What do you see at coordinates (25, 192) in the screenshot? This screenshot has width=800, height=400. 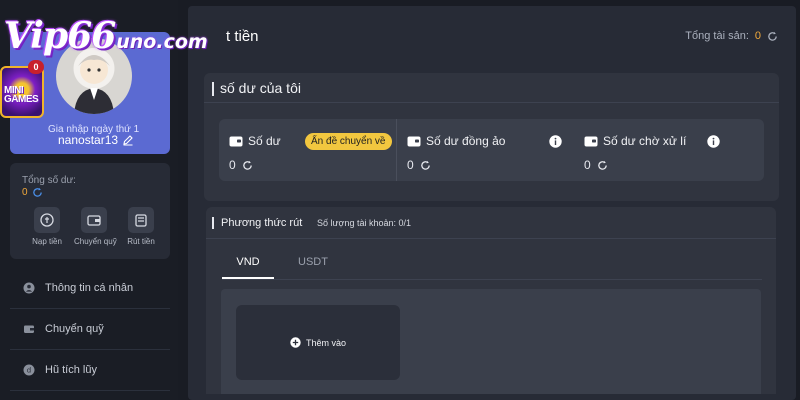 I see `total-balance-value: 0` at bounding box center [25, 192].